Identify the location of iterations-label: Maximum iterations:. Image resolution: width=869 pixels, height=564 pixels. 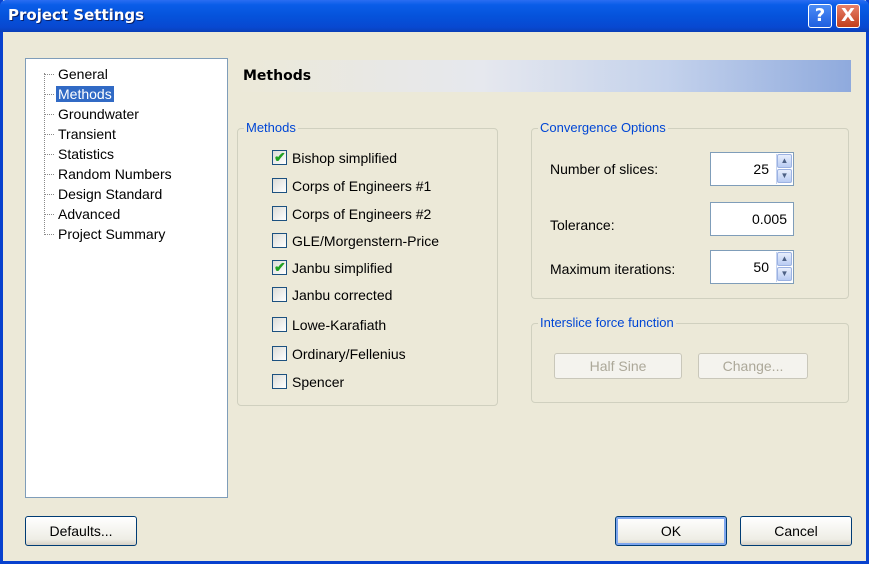
(613, 269).